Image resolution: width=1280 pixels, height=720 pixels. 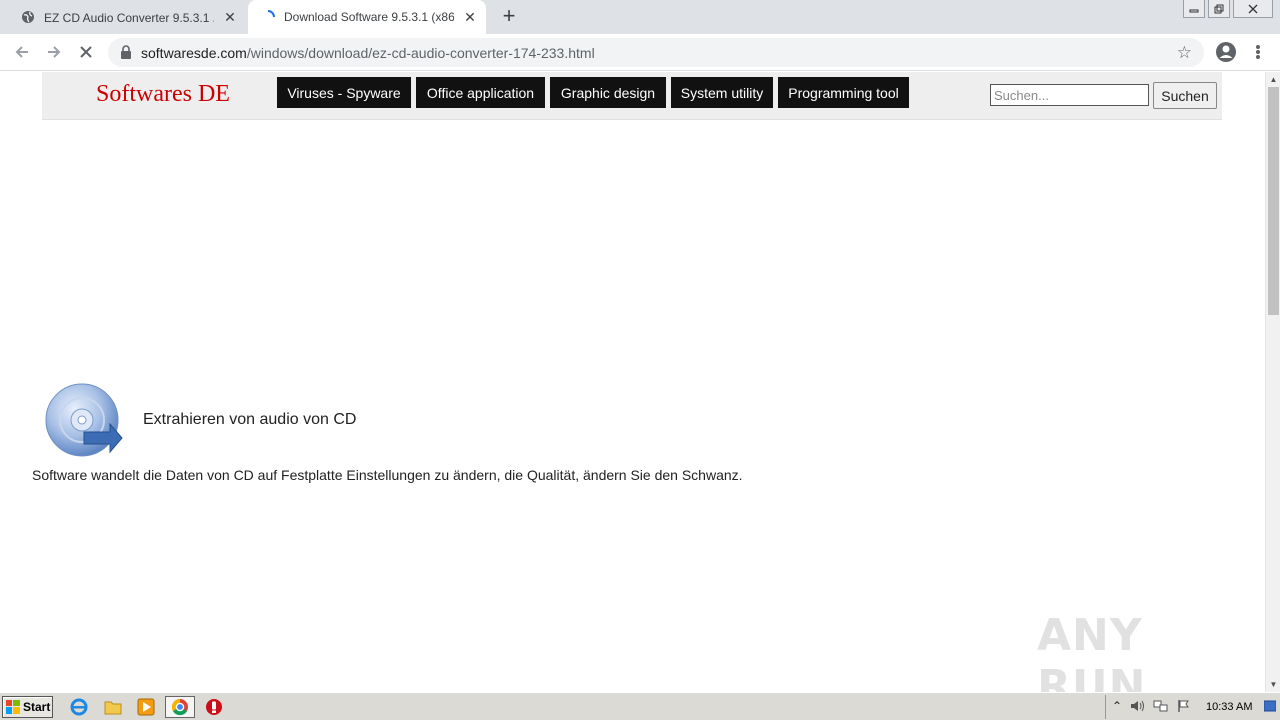 I want to click on scroll-thumb, so click(x=1273, y=201).